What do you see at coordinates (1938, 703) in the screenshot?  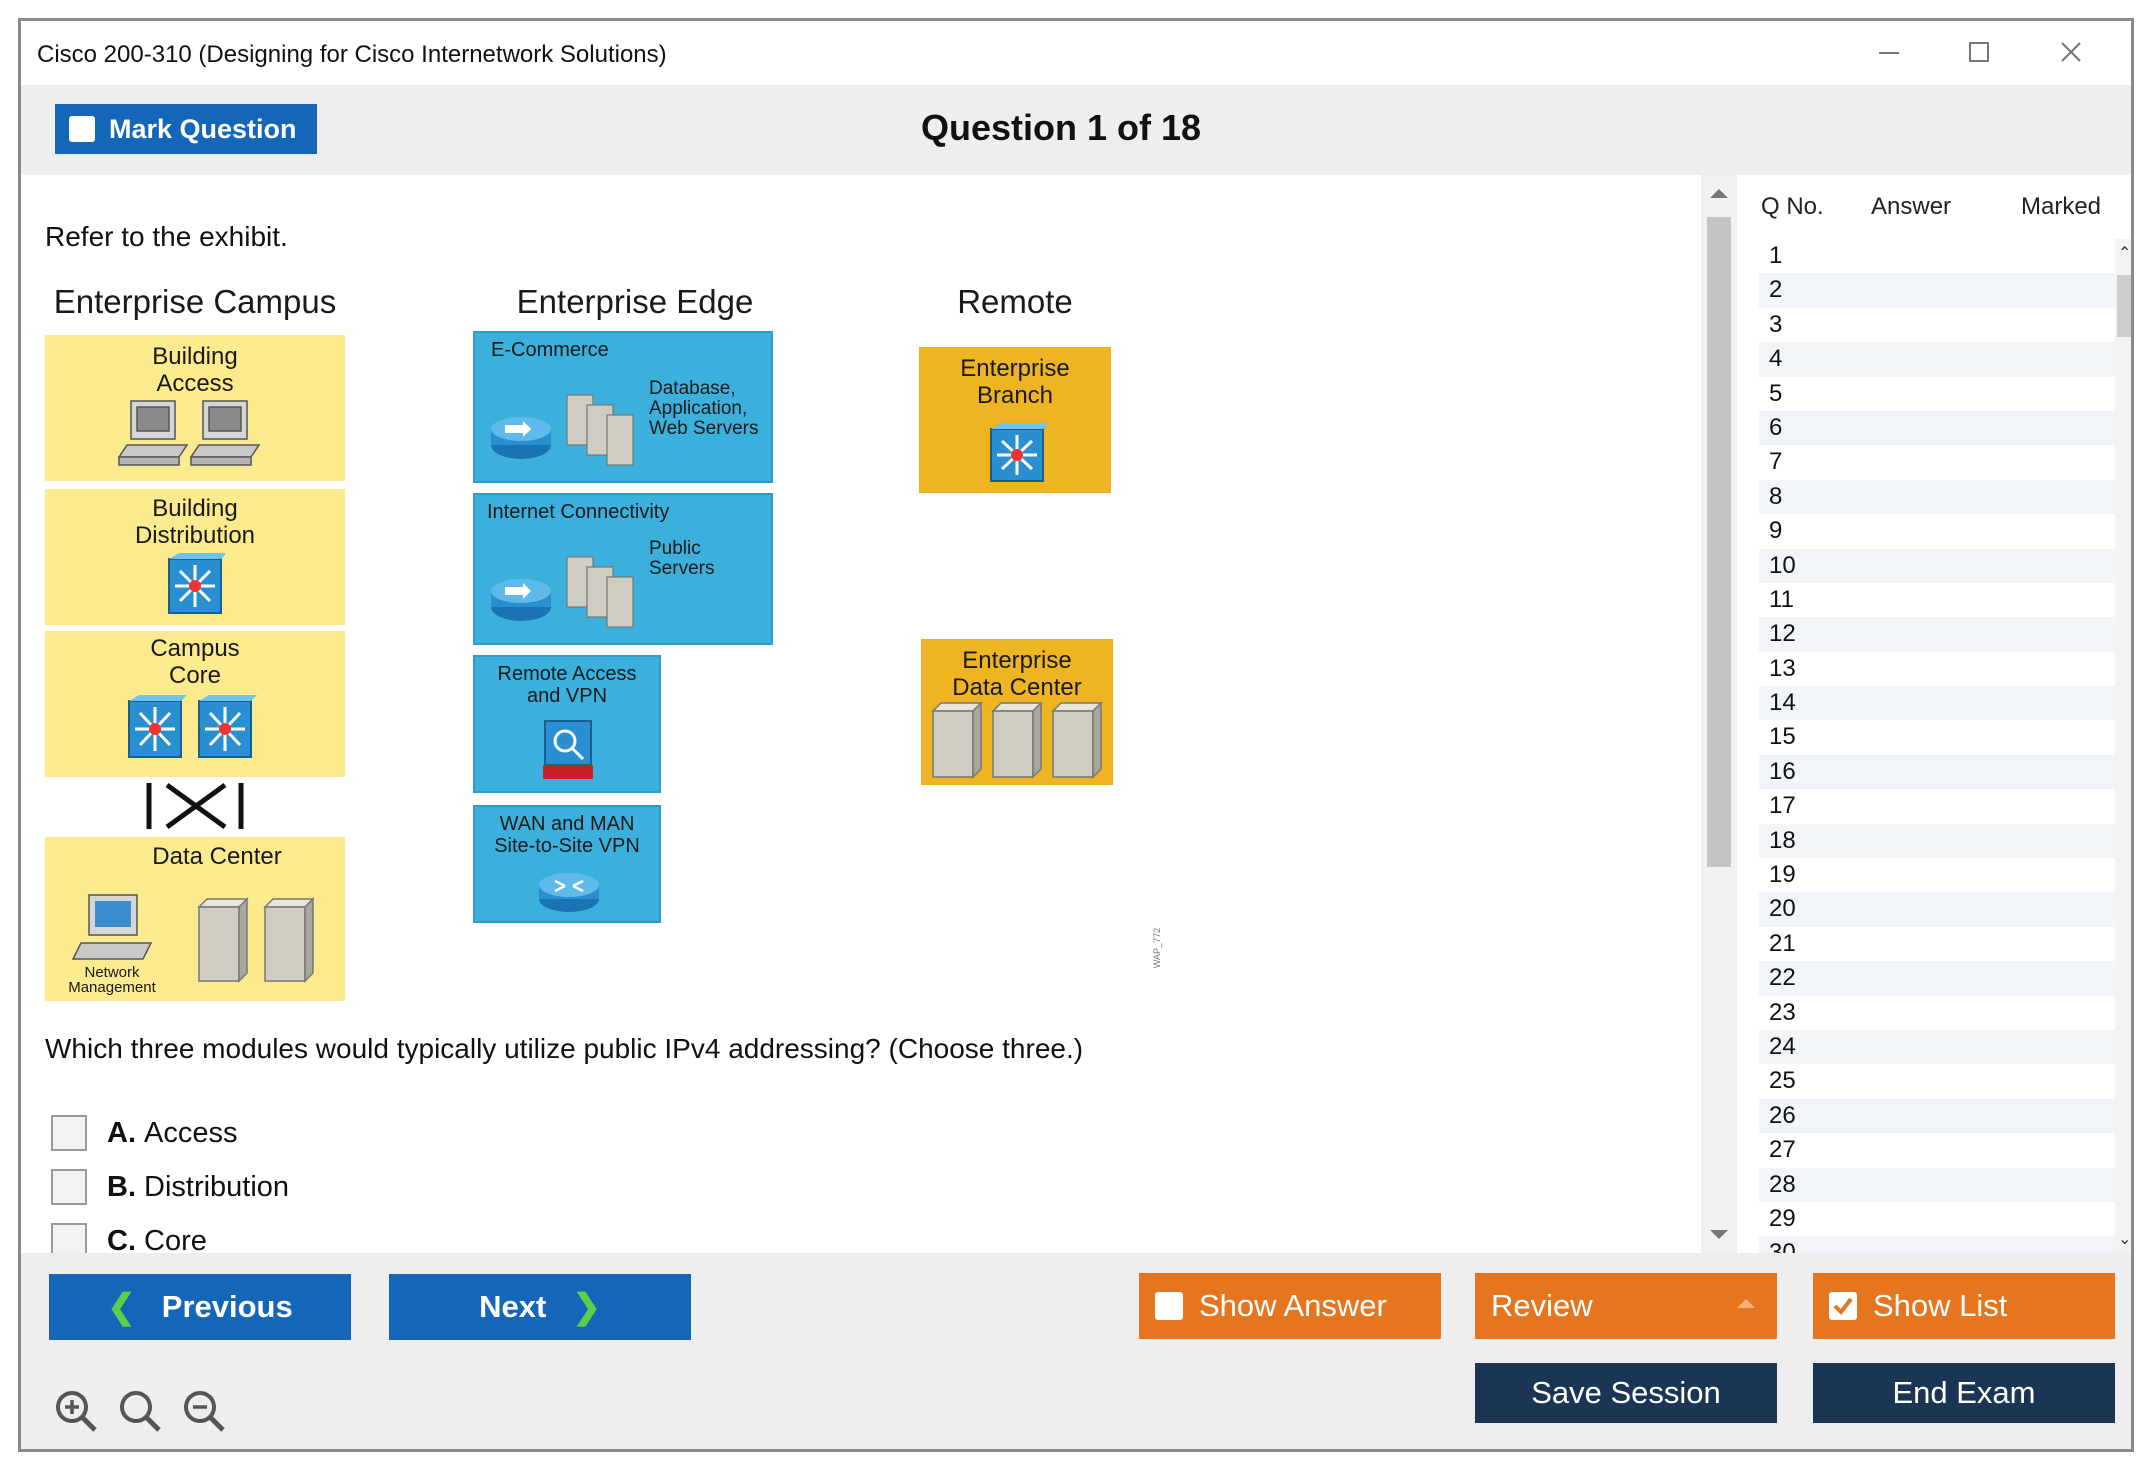 I see `question-list-row: 14` at bounding box center [1938, 703].